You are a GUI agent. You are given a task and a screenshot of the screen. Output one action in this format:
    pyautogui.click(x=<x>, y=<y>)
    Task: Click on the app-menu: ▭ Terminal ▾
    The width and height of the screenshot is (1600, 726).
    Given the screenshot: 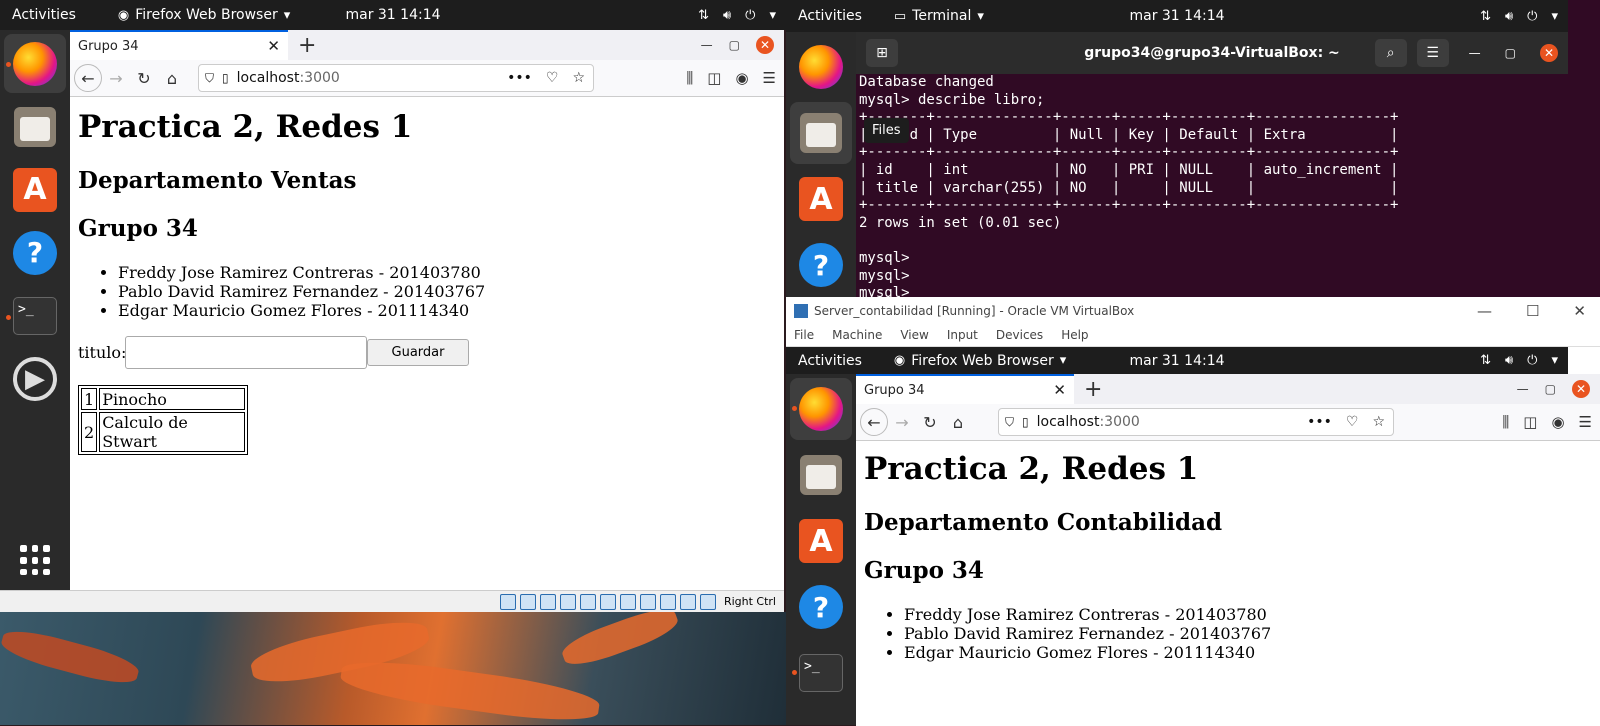 What is the action you would take?
    pyautogui.click(x=939, y=16)
    